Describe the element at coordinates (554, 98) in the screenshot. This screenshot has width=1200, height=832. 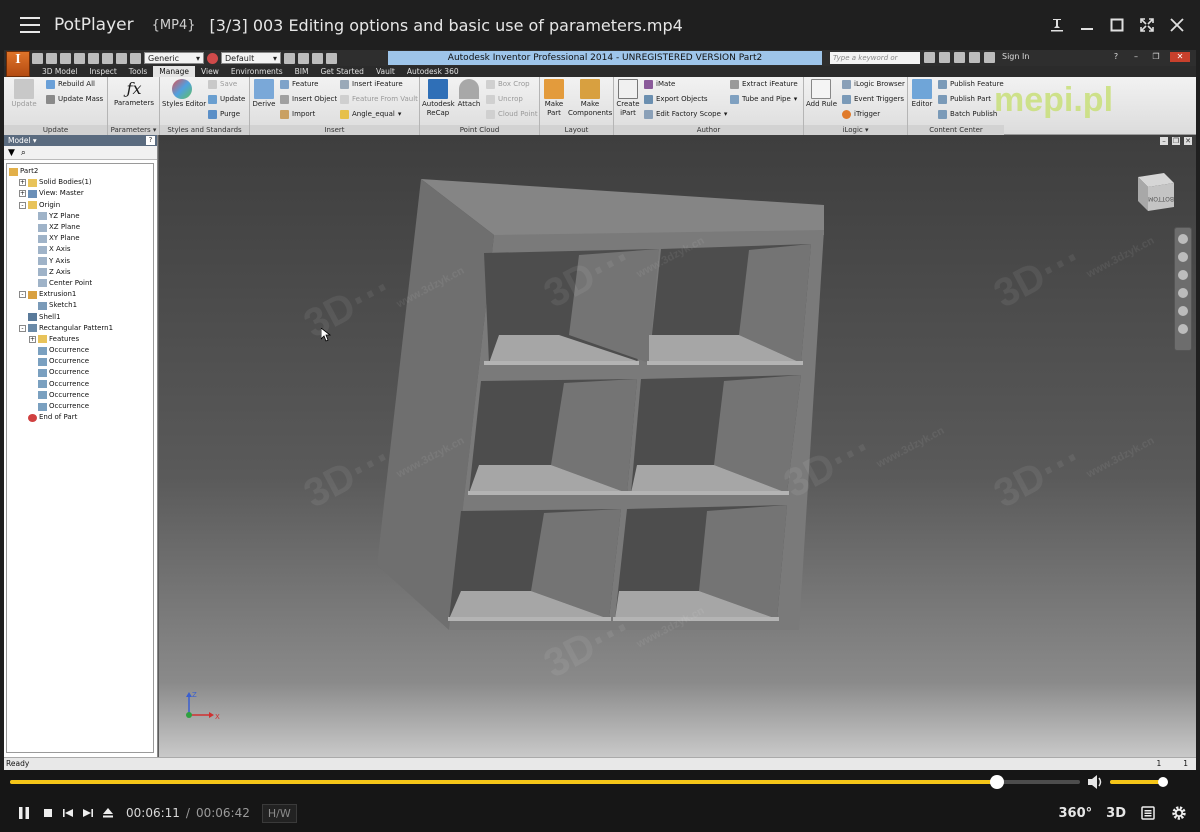
I see `make-part-button: Make Part` at that location.